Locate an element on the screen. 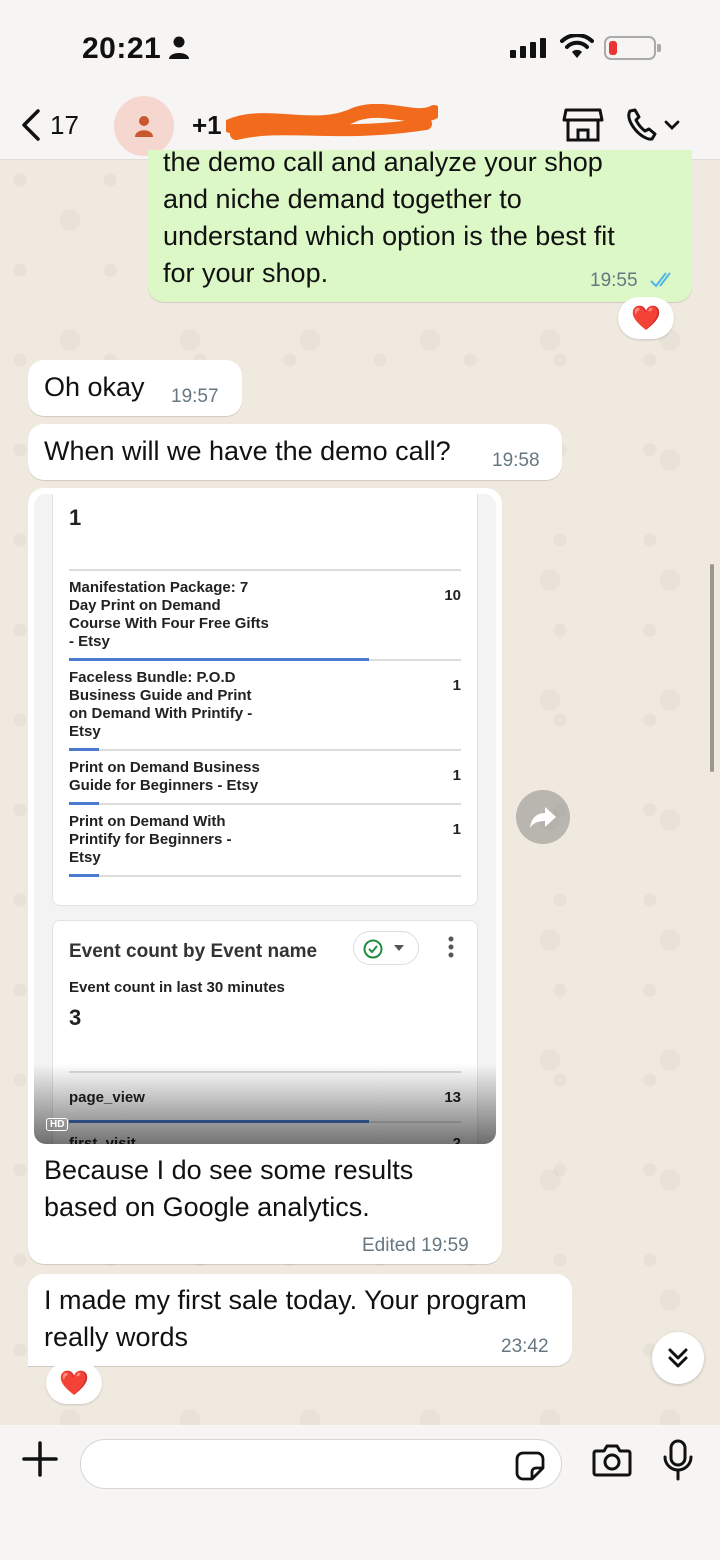 The image size is (720, 1560). composer-bar is located at coordinates (360, 1492).